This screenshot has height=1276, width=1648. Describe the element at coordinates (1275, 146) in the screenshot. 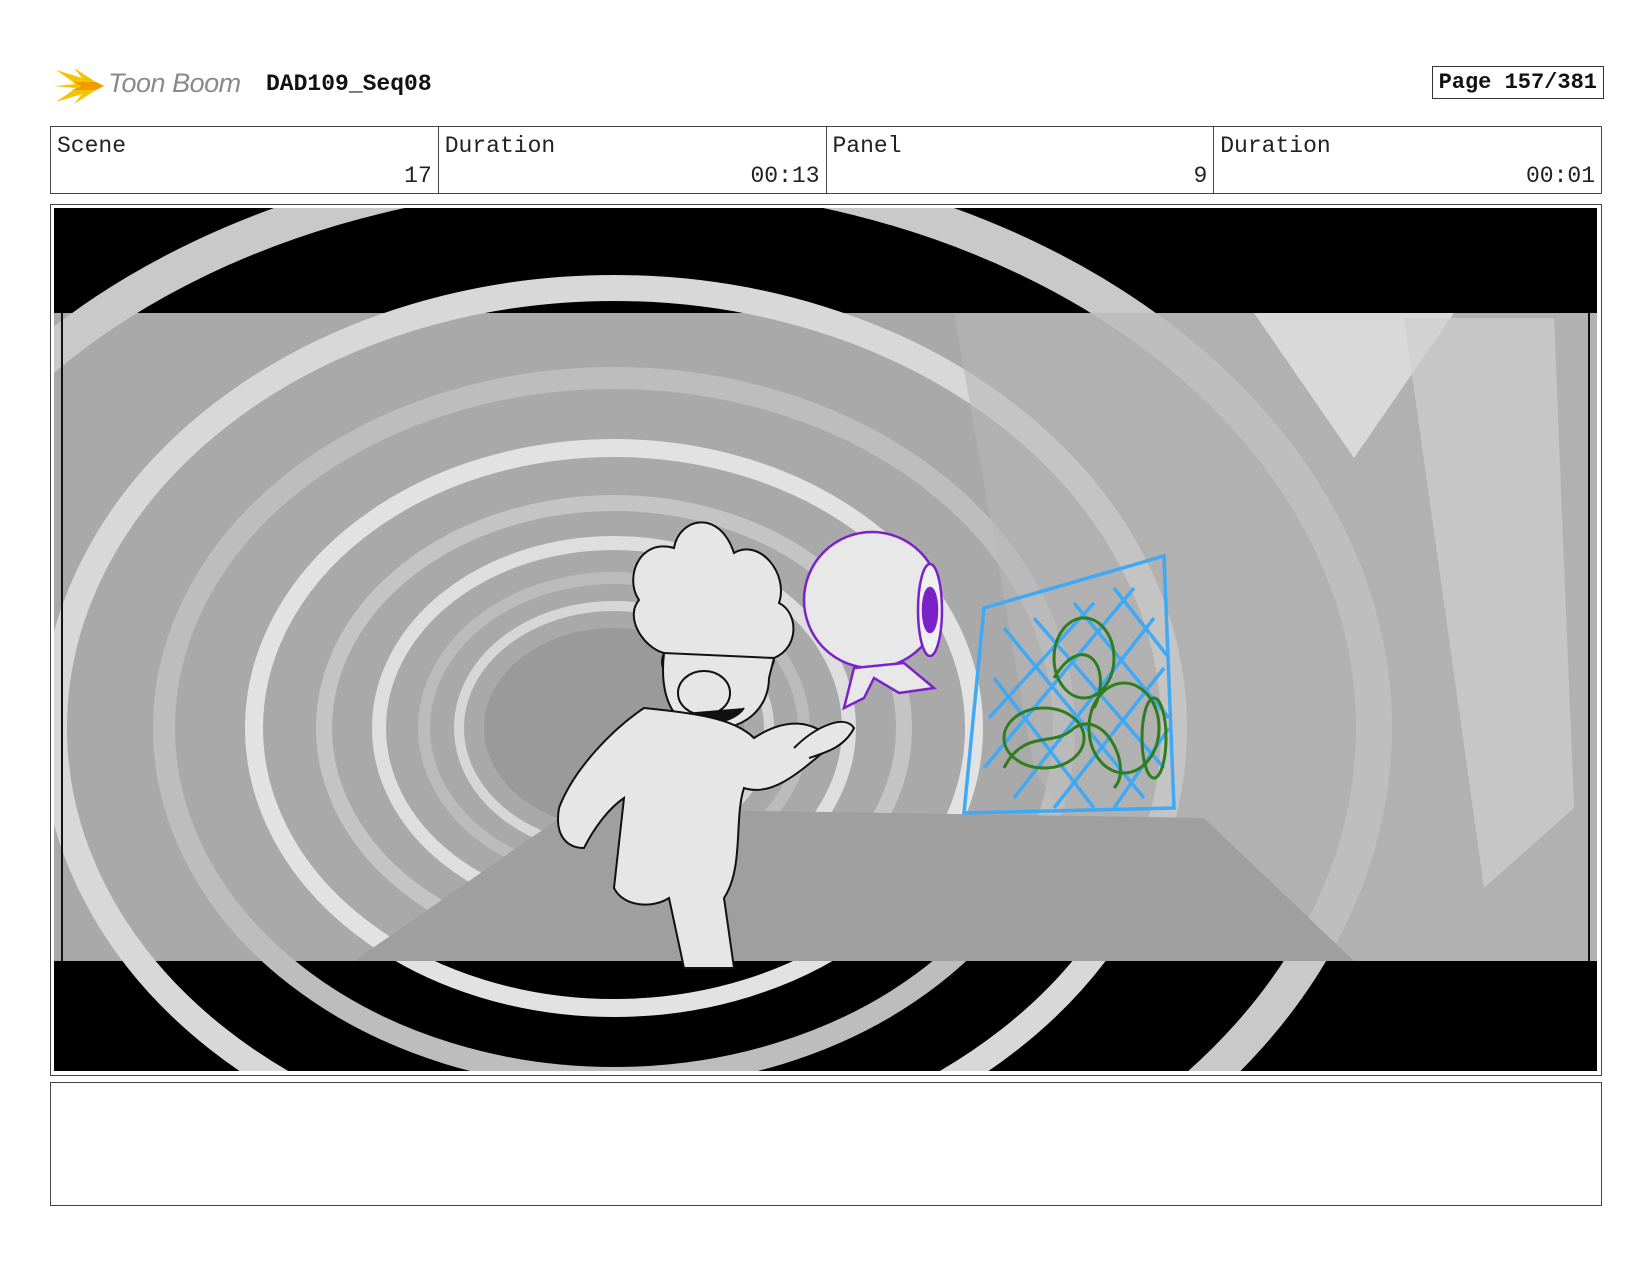

I see `panel-duration-label: Duration` at that location.